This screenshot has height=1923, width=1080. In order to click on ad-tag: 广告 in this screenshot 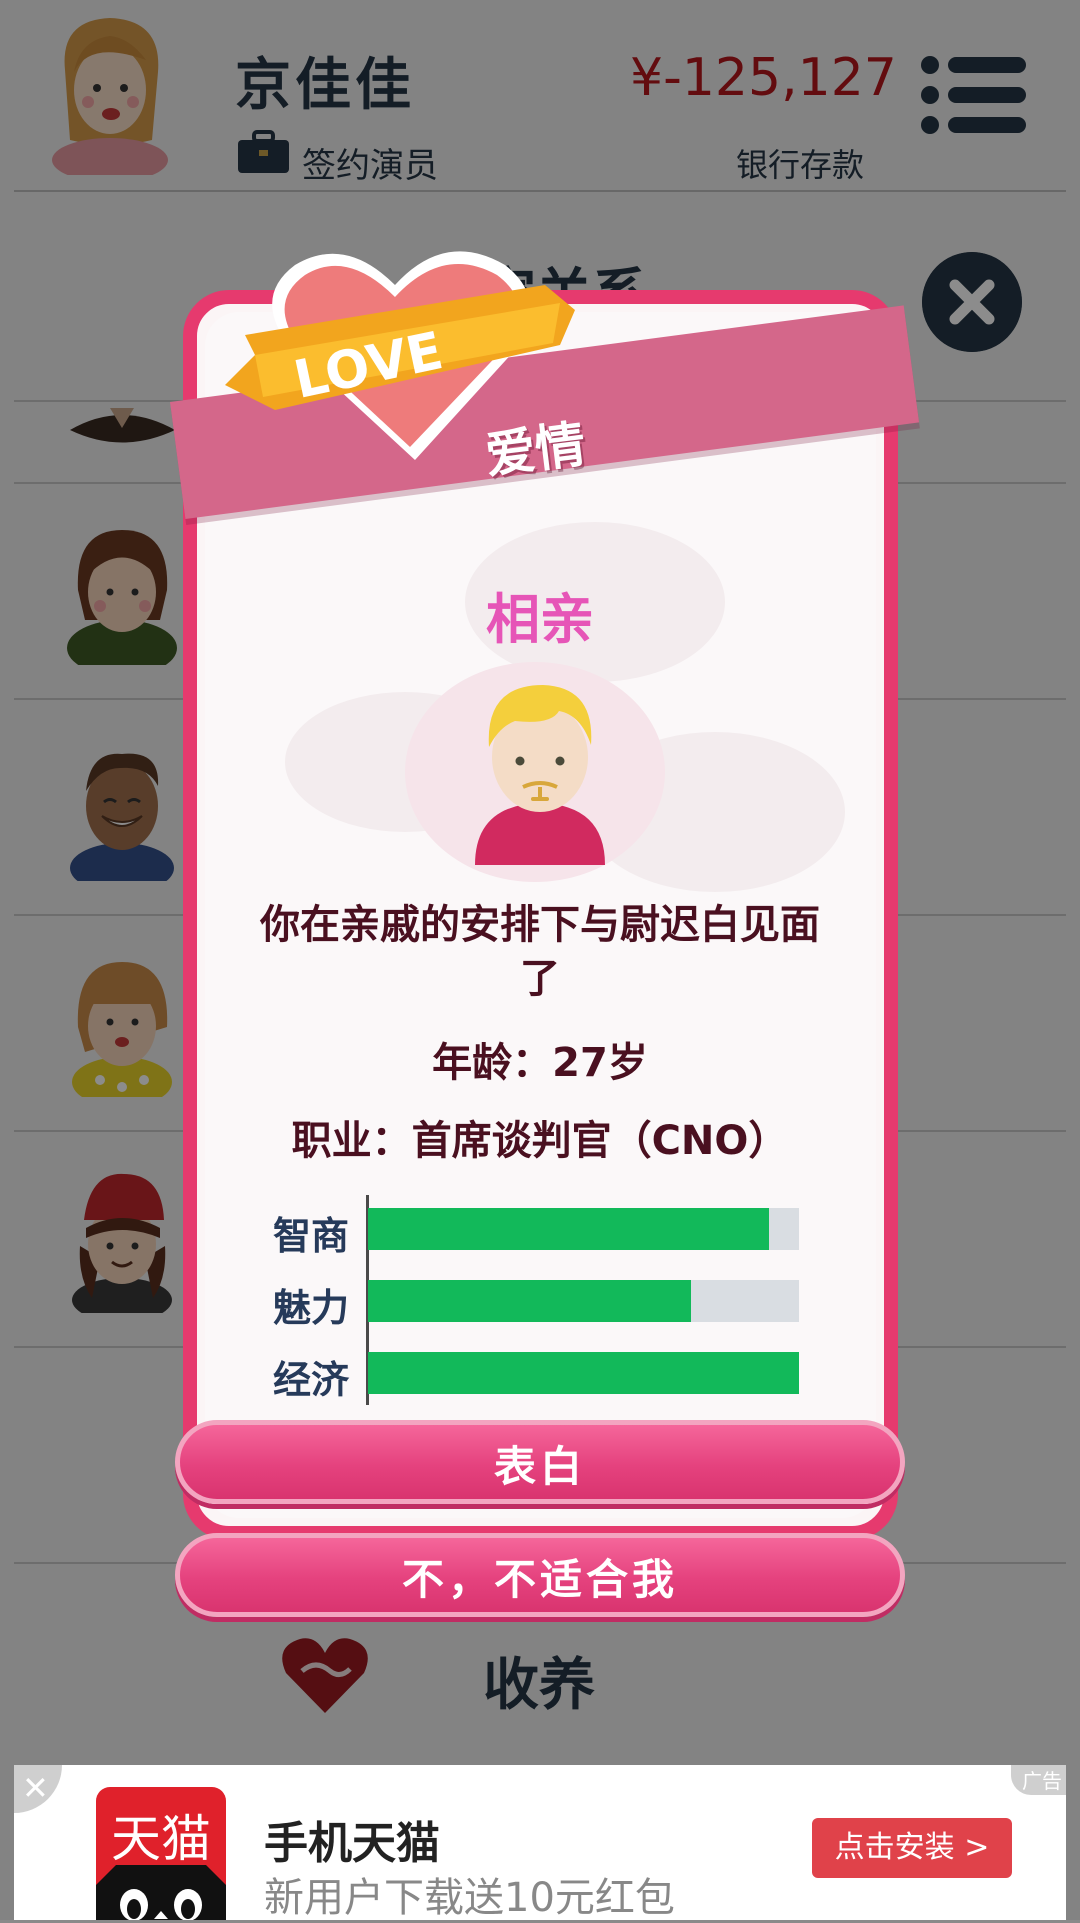, I will do `click(1038, 1780)`.